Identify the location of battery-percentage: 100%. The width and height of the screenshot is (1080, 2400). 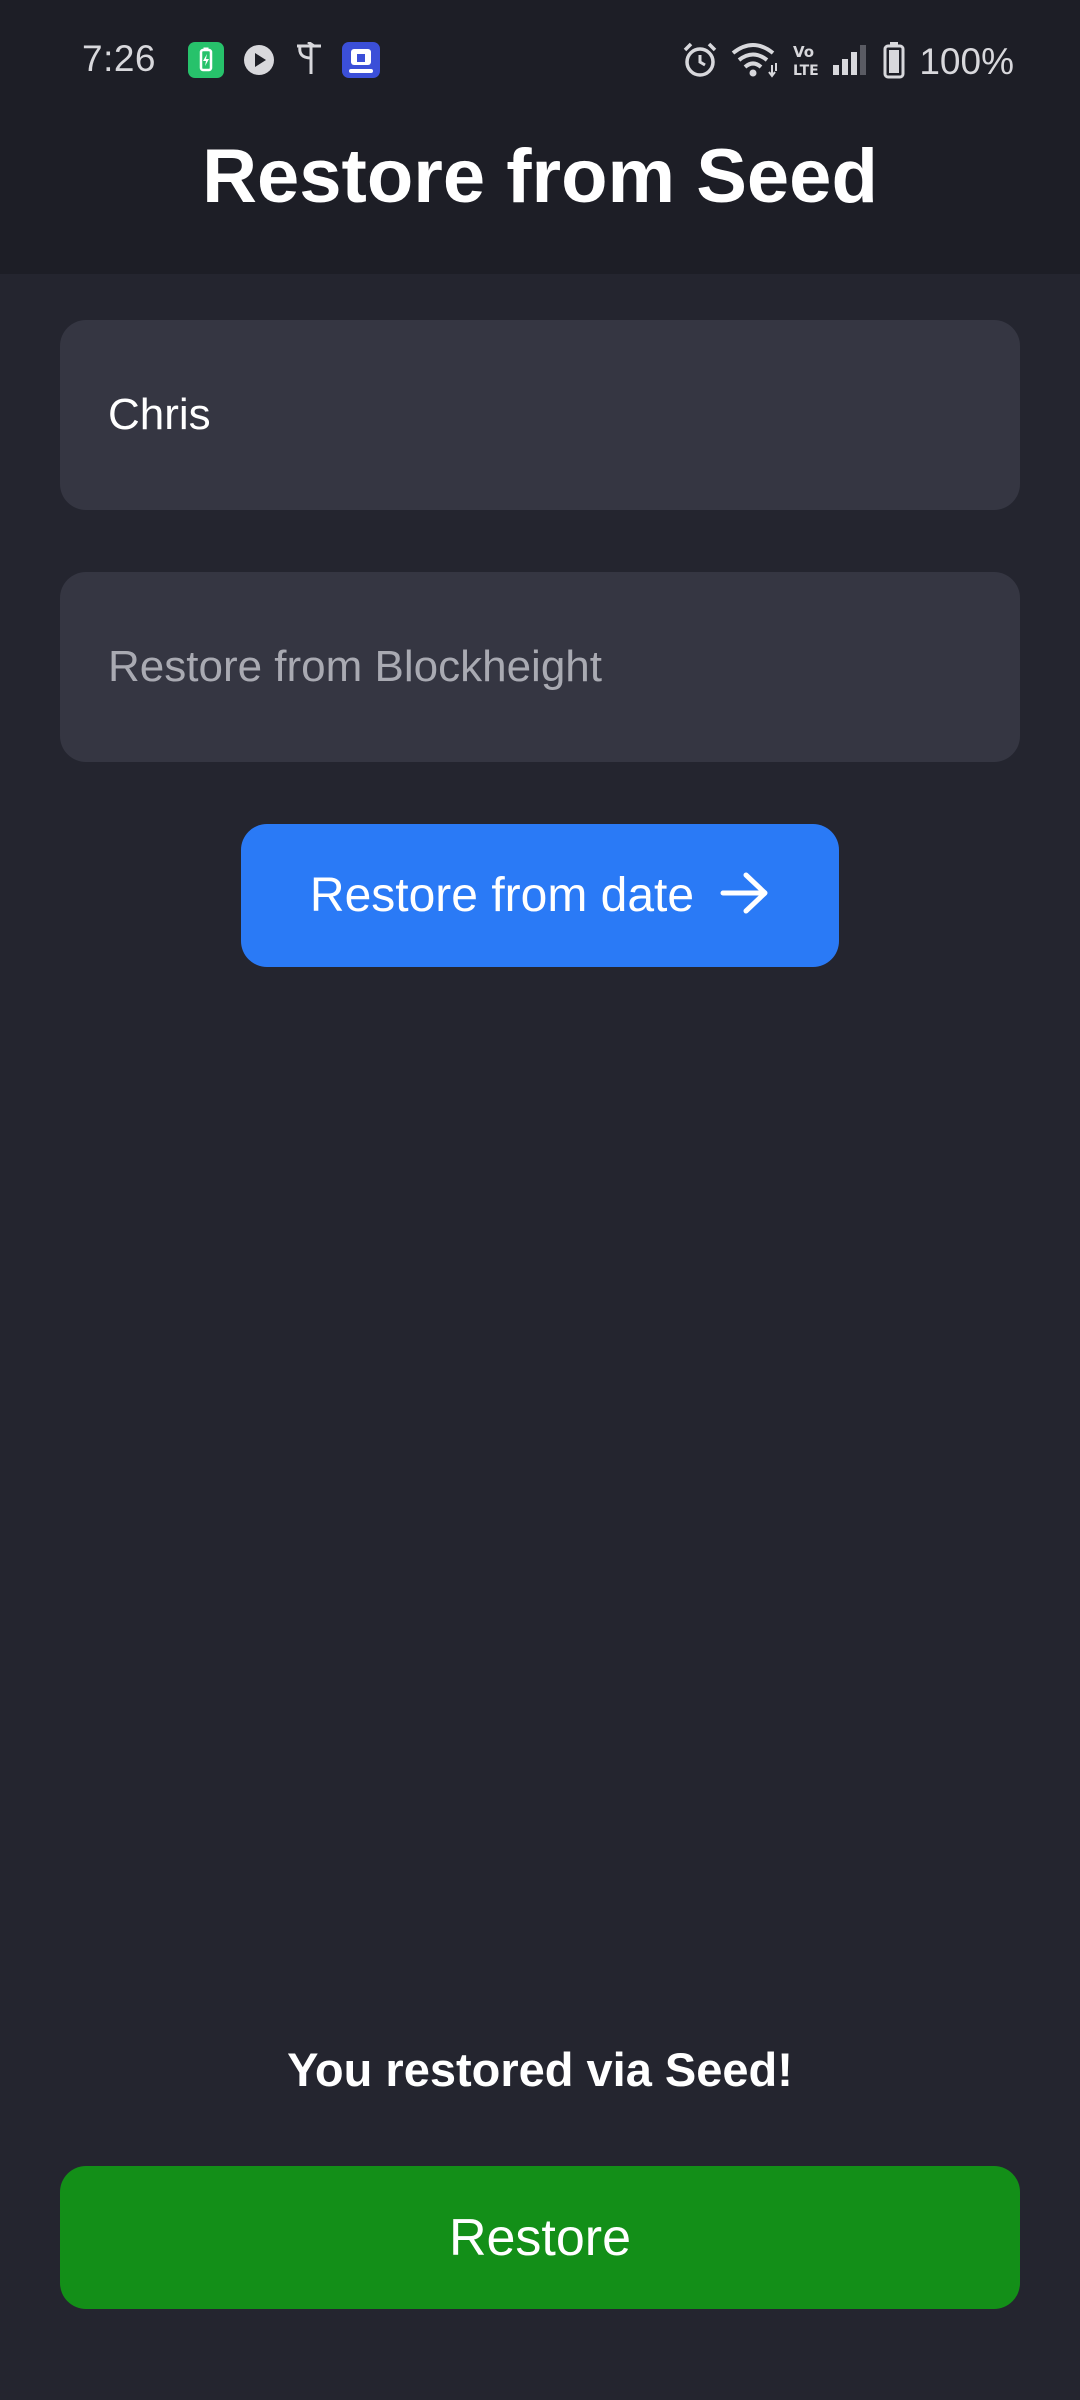
(966, 61).